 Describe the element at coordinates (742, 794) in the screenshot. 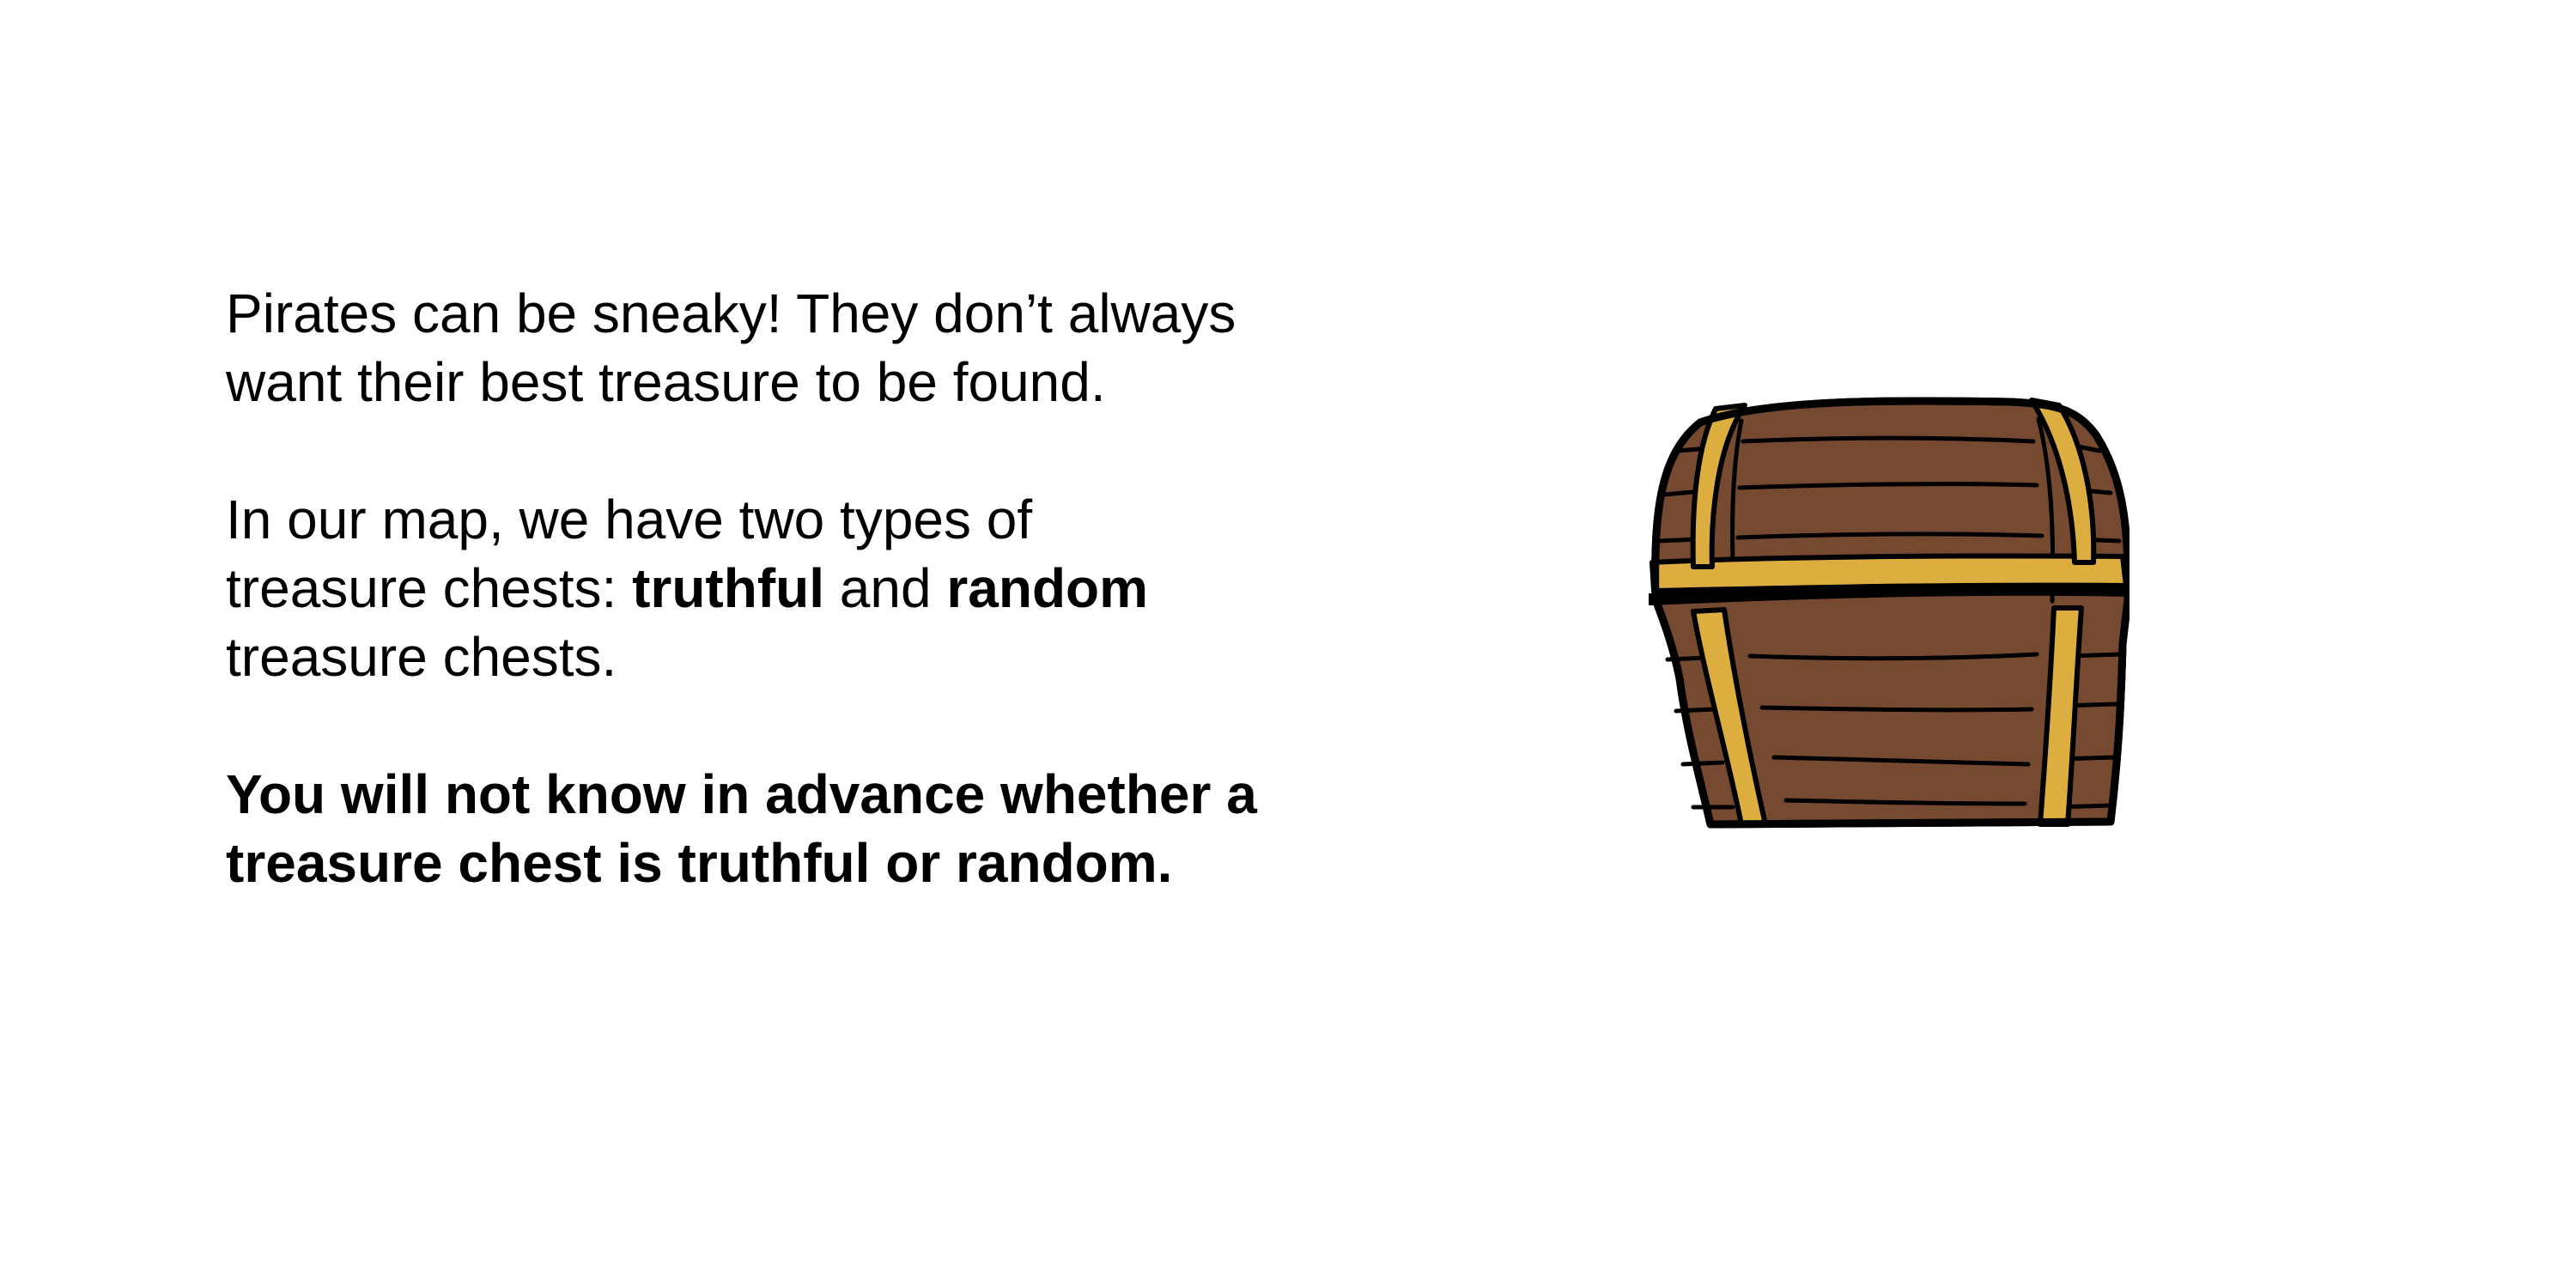

I see `warning-line-1: You will not know in advance whether a` at that location.